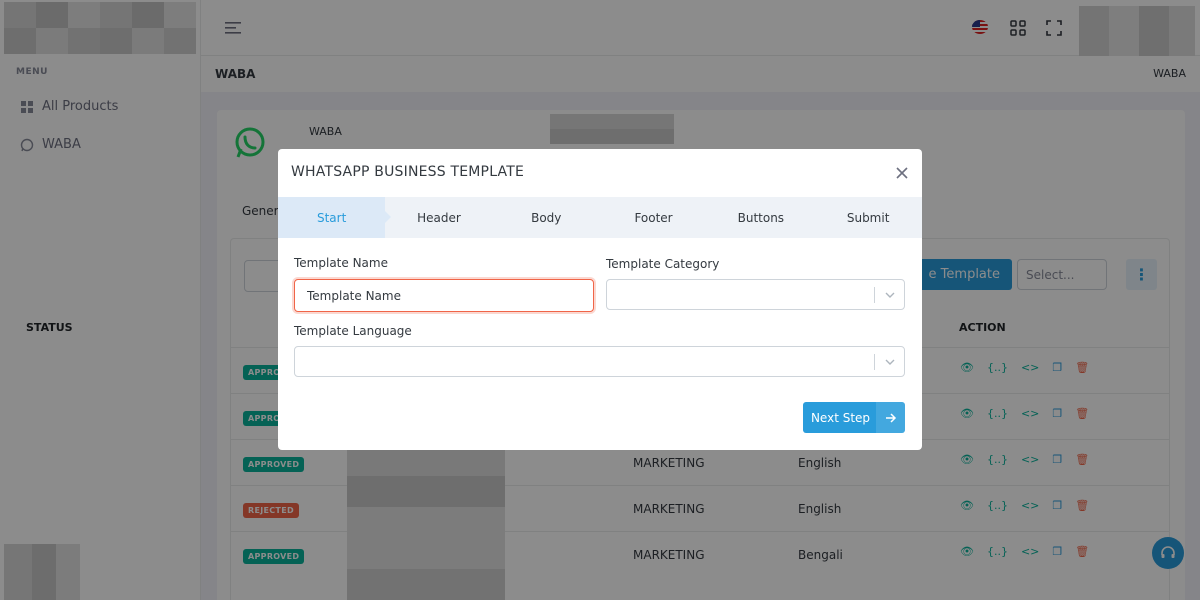  What do you see at coordinates (867, 217) in the screenshot?
I see `step-submit: Submit` at bounding box center [867, 217].